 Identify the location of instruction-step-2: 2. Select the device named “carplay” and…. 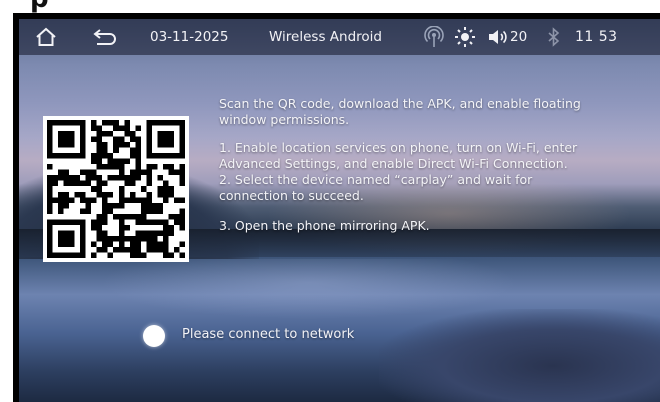
(376, 187).